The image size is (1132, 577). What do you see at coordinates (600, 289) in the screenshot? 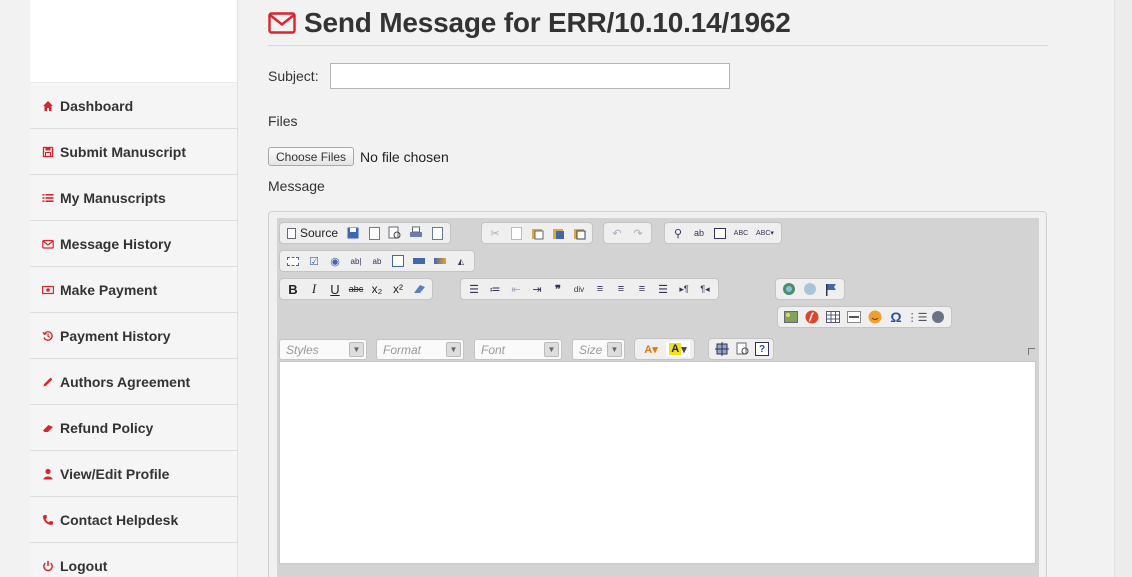
I see `align-left-icon: ≡` at bounding box center [600, 289].